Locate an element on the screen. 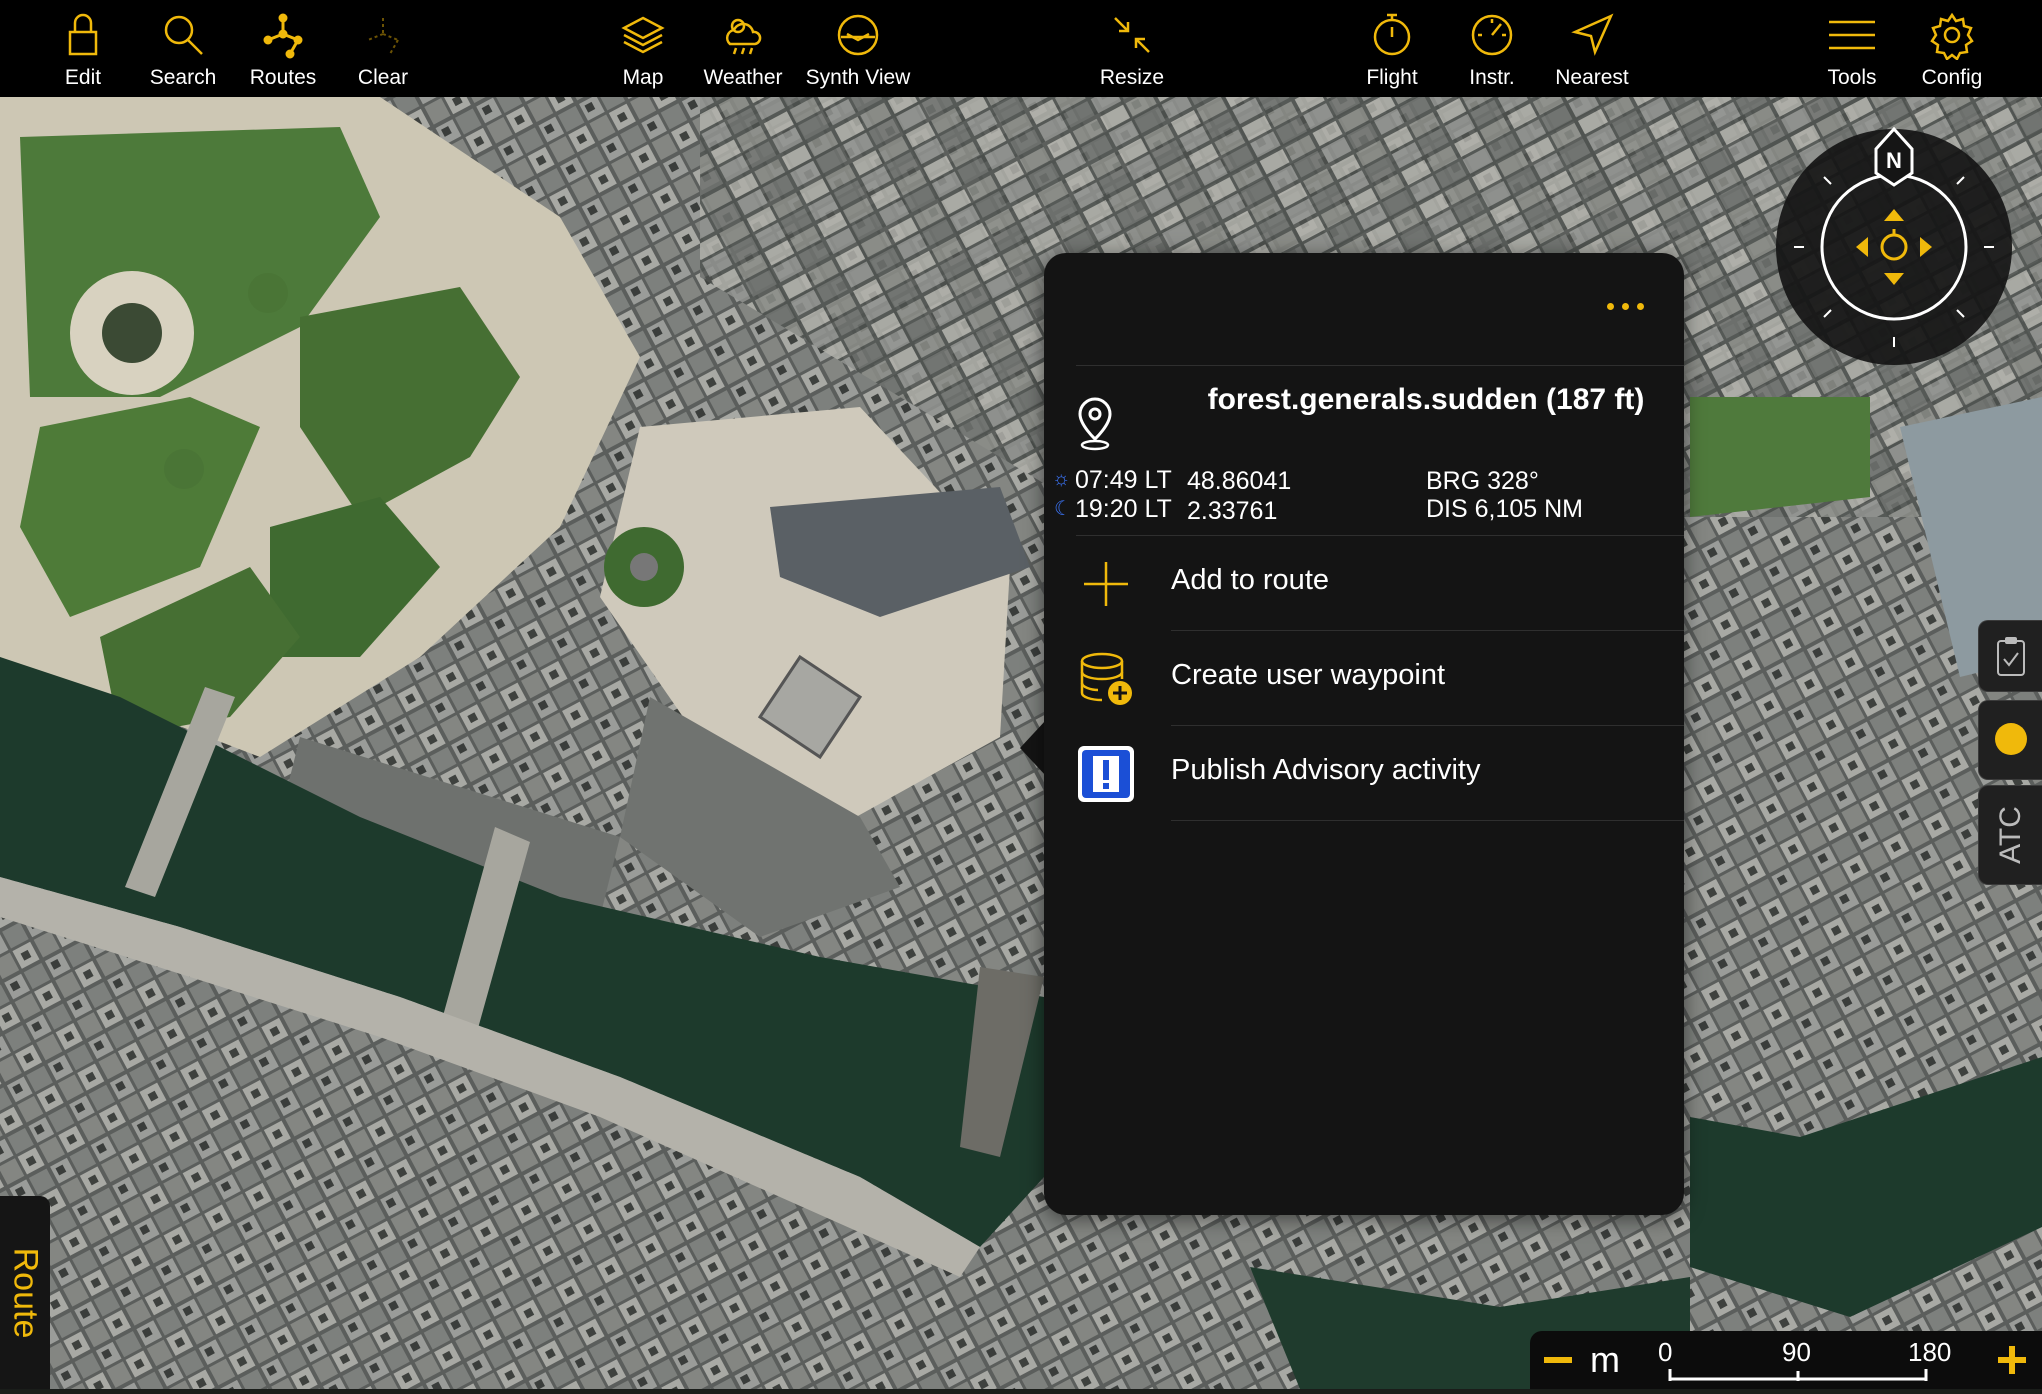 Image resolution: width=2042 pixels, height=1394 pixels. flight-label: Flight is located at coordinates (1392, 77).